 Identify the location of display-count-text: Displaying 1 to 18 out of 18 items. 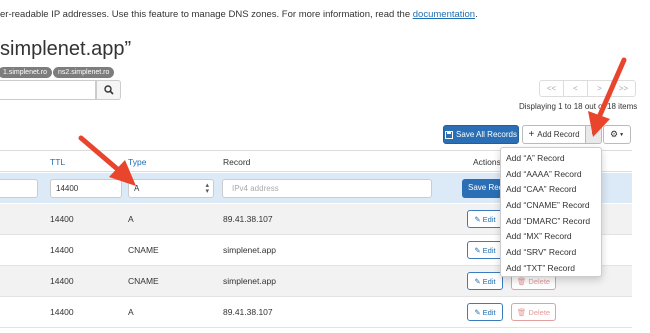
(578, 106).